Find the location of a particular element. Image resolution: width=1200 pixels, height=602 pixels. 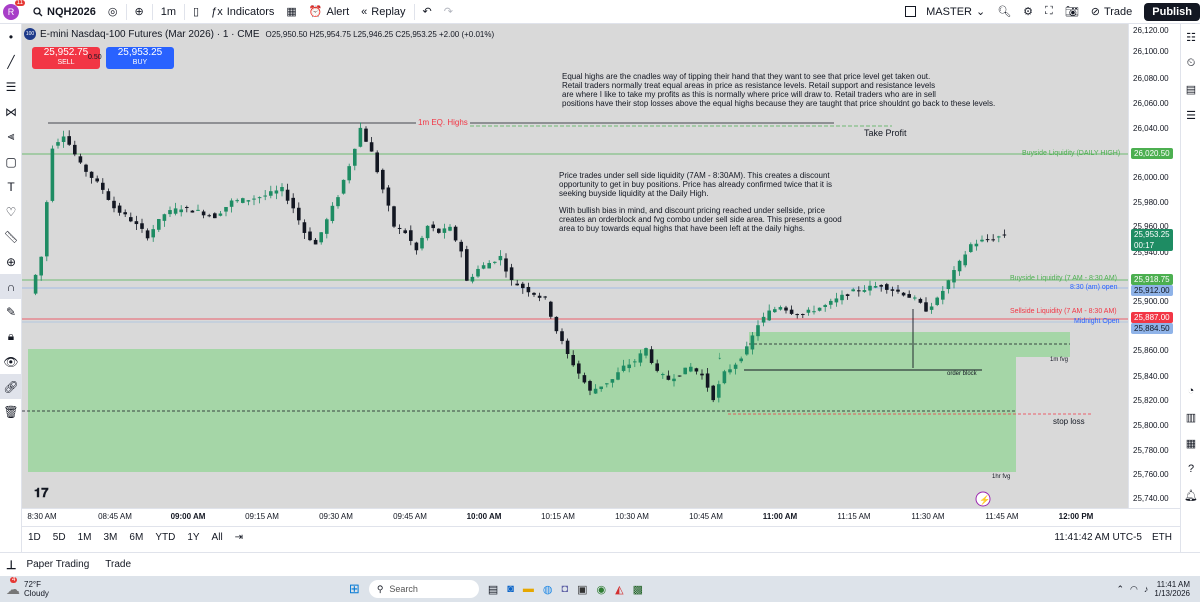

period-6m: 6M is located at coordinates (136, 537).